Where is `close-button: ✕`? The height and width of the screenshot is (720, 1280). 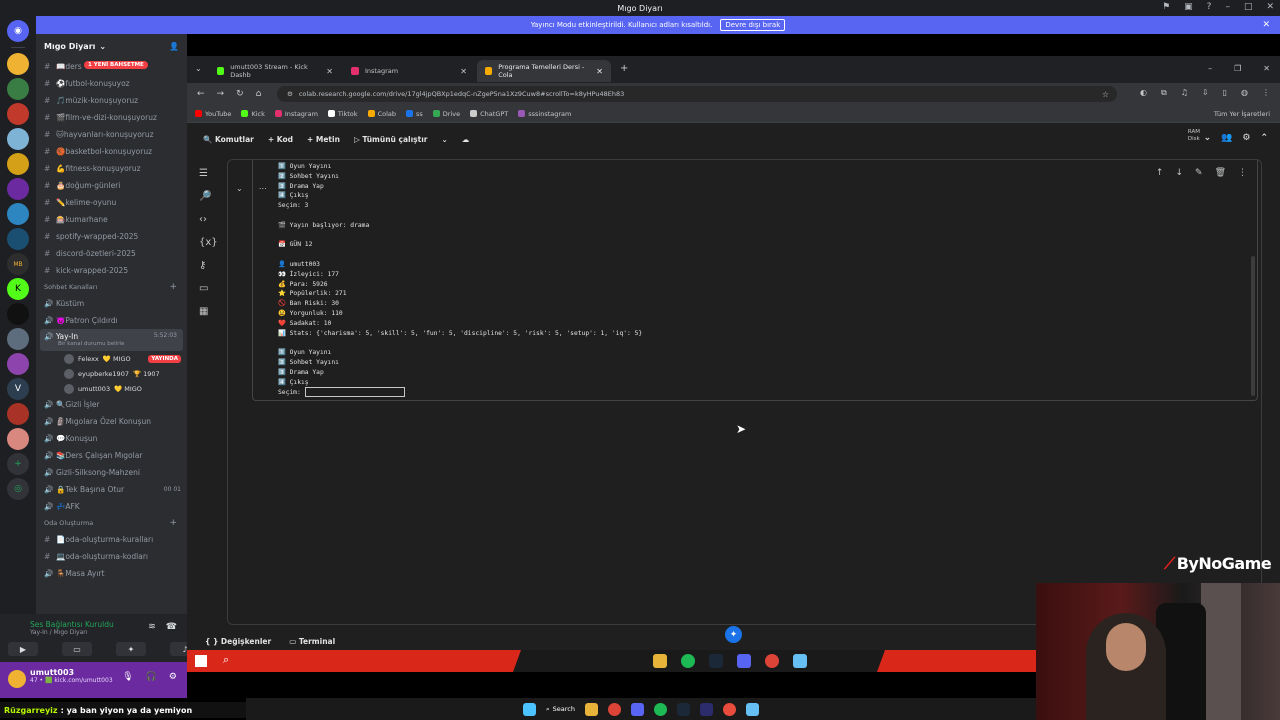 close-button: ✕ is located at coordinates (1266, 68).